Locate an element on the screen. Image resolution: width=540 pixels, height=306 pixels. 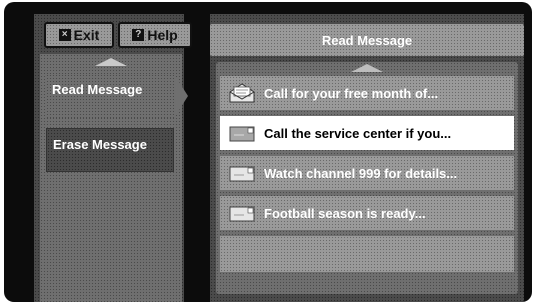
help-button: ? Help is located at coordinates (155, 35).